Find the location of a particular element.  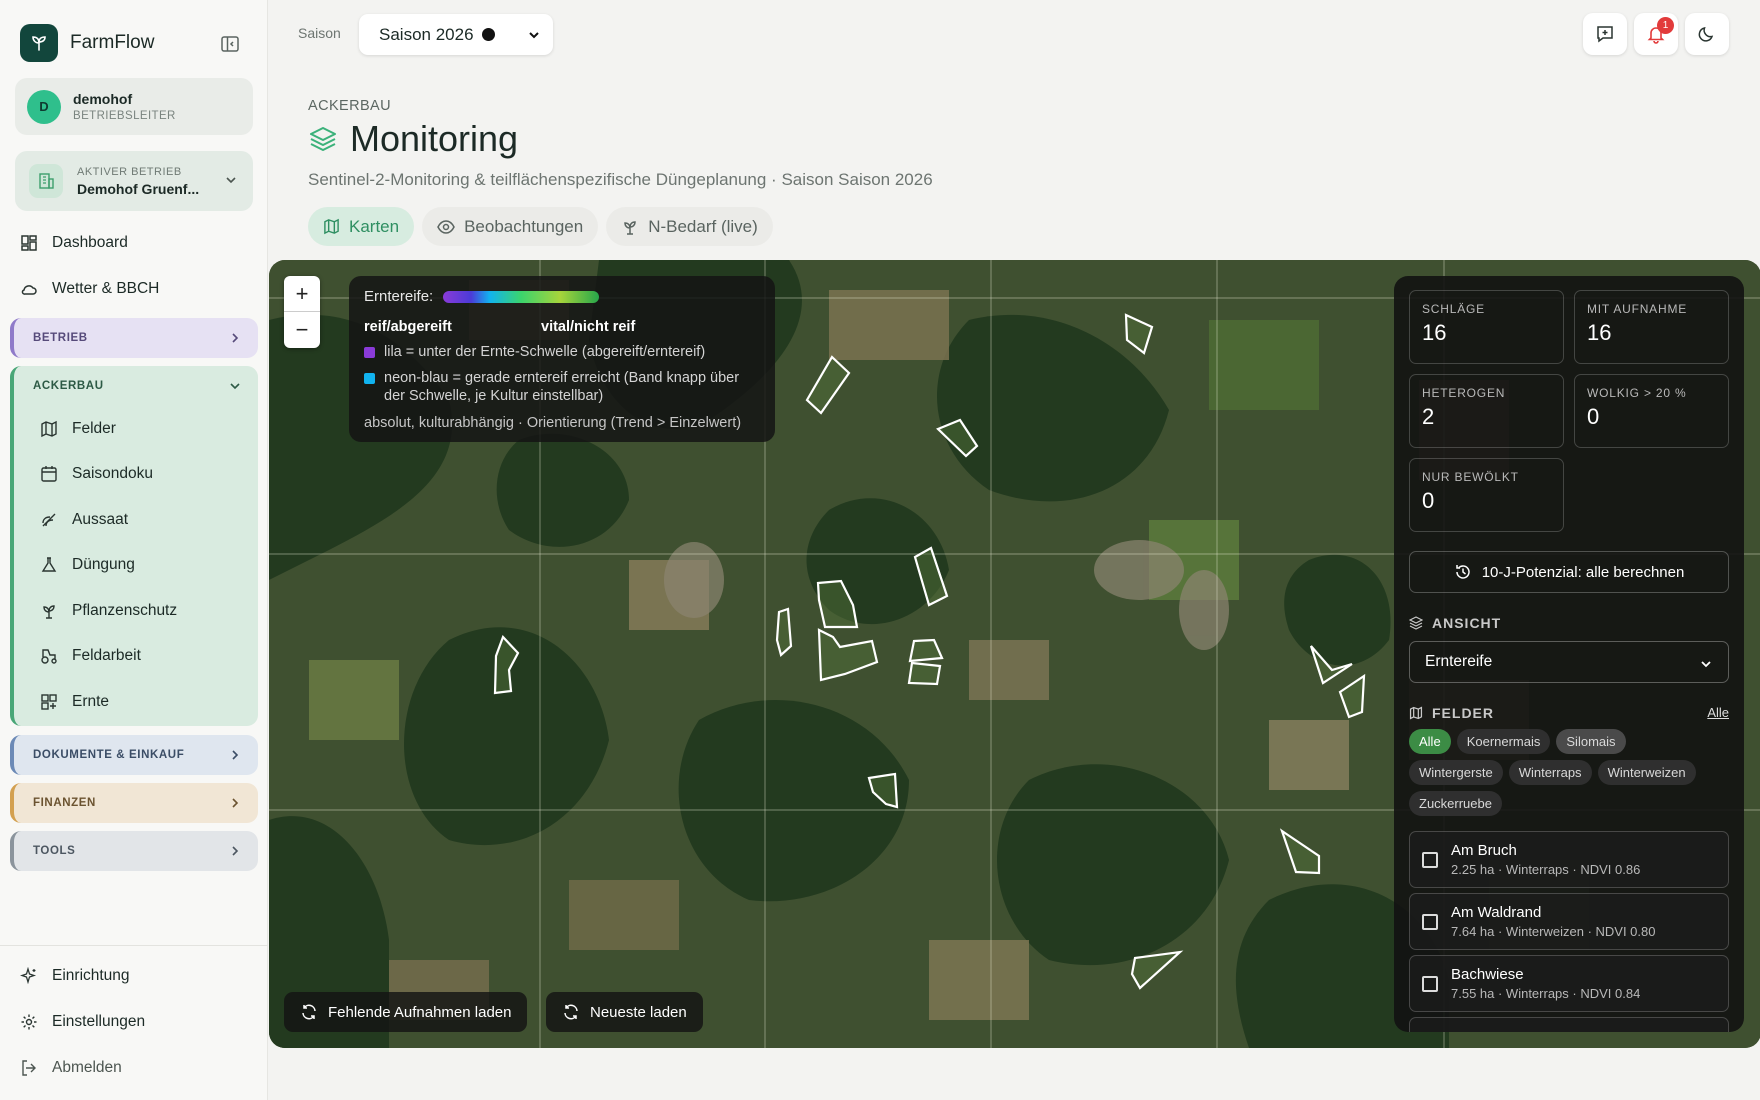

sprout-icon is located at coordinates (49, 612).